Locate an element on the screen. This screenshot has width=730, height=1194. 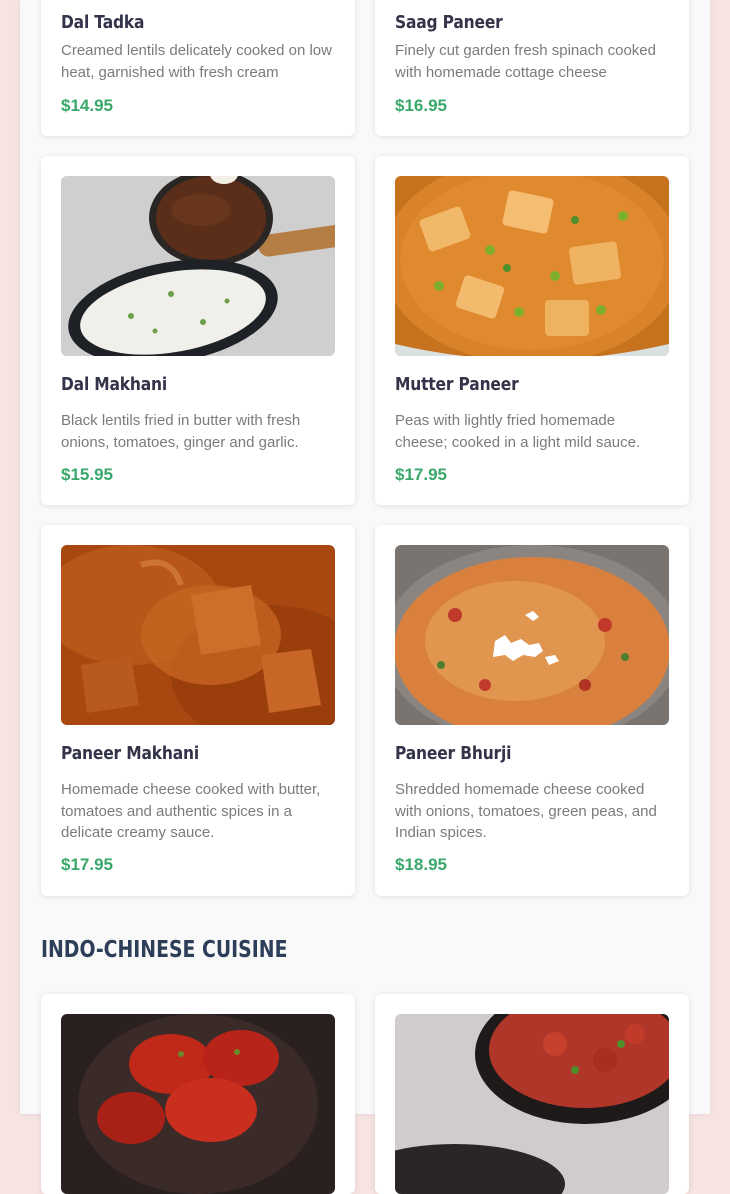
dish-price: $16.95 is located at coordinates (421, 105).